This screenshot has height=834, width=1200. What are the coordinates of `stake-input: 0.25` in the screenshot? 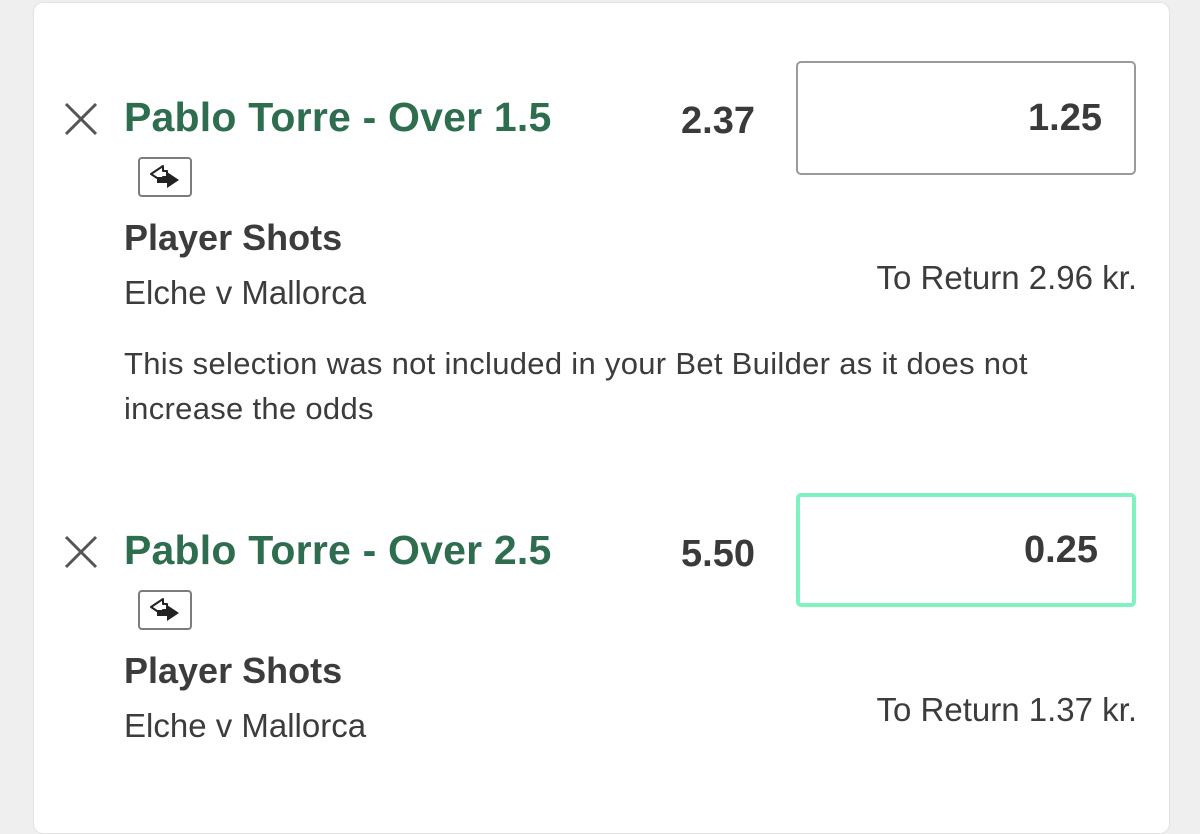 It's located at (966, 550).